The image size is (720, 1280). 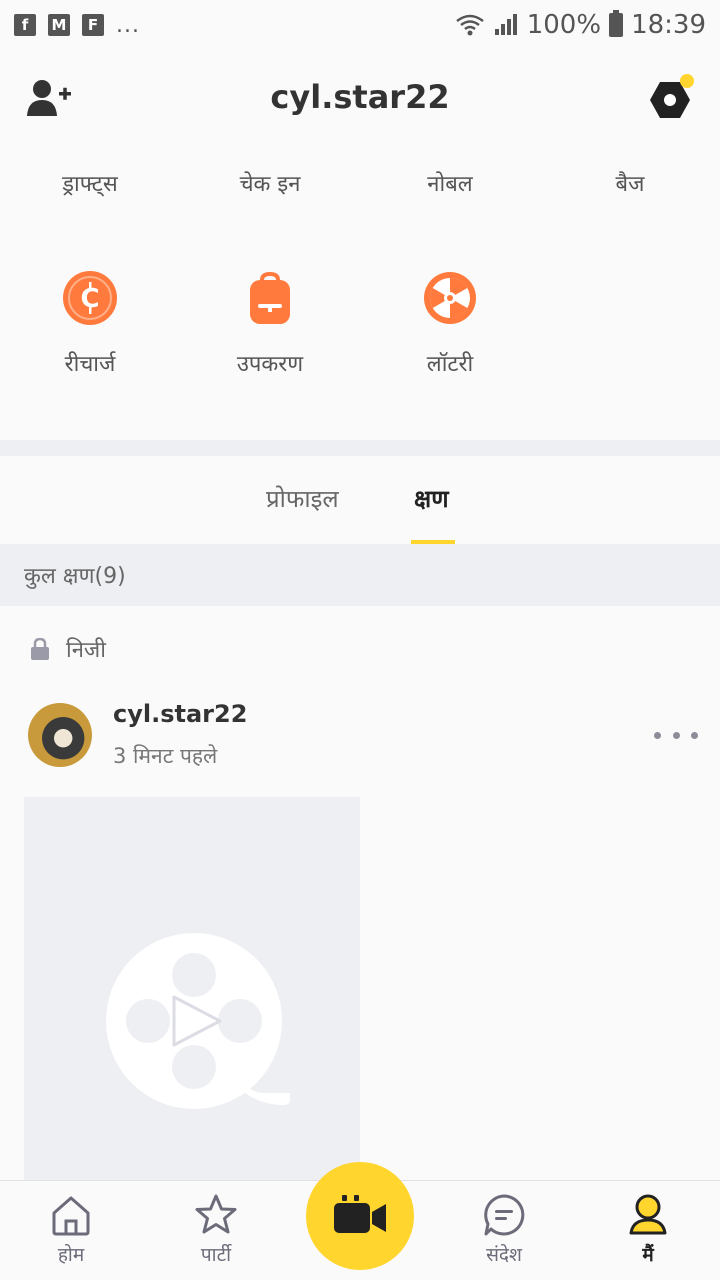 What do you see at coordinates (71, 1216) in the screenshot?
I see `home-icon` at bounding box center [71, 1216].